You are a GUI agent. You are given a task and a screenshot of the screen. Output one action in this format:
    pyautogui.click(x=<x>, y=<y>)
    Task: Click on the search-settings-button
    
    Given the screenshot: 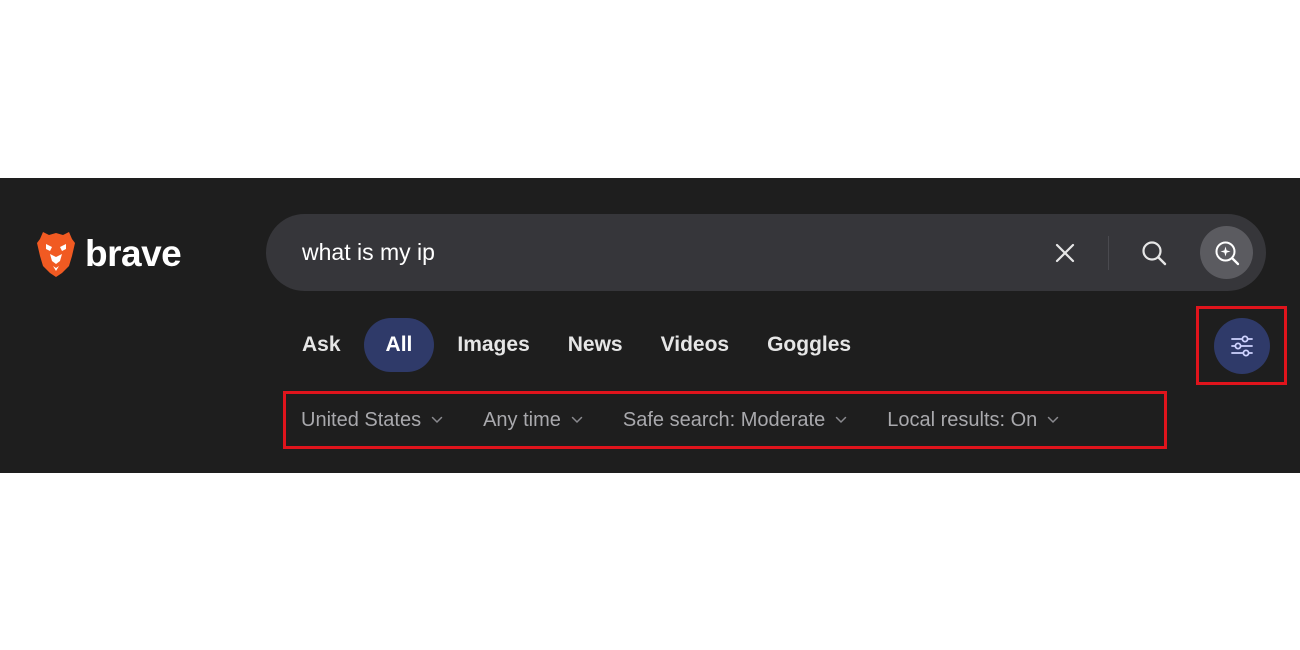 What is the action you would take?
    pyautogui.click(x=1242, y=346)
    